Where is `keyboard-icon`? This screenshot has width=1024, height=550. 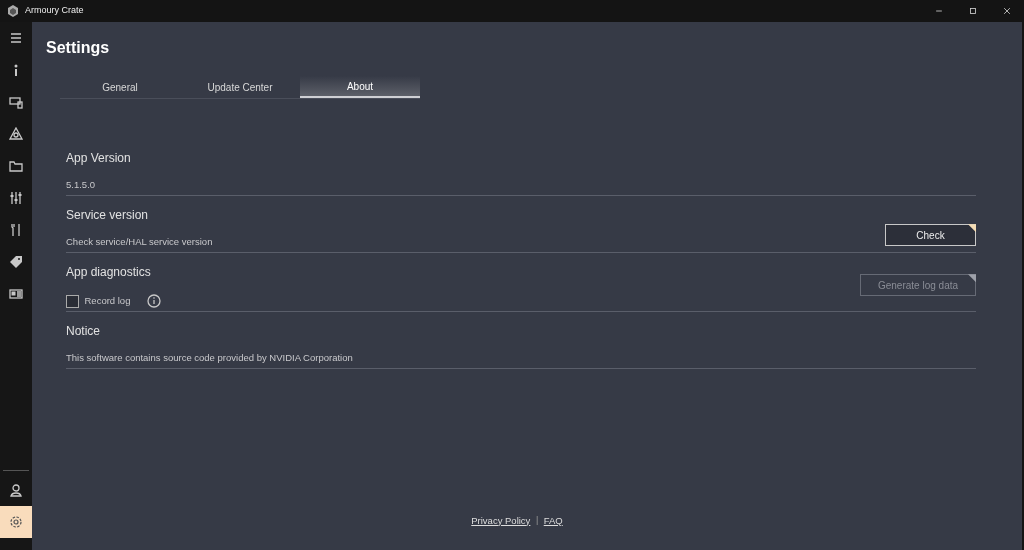
keyboard-icon is located at coordinates (16, 102).